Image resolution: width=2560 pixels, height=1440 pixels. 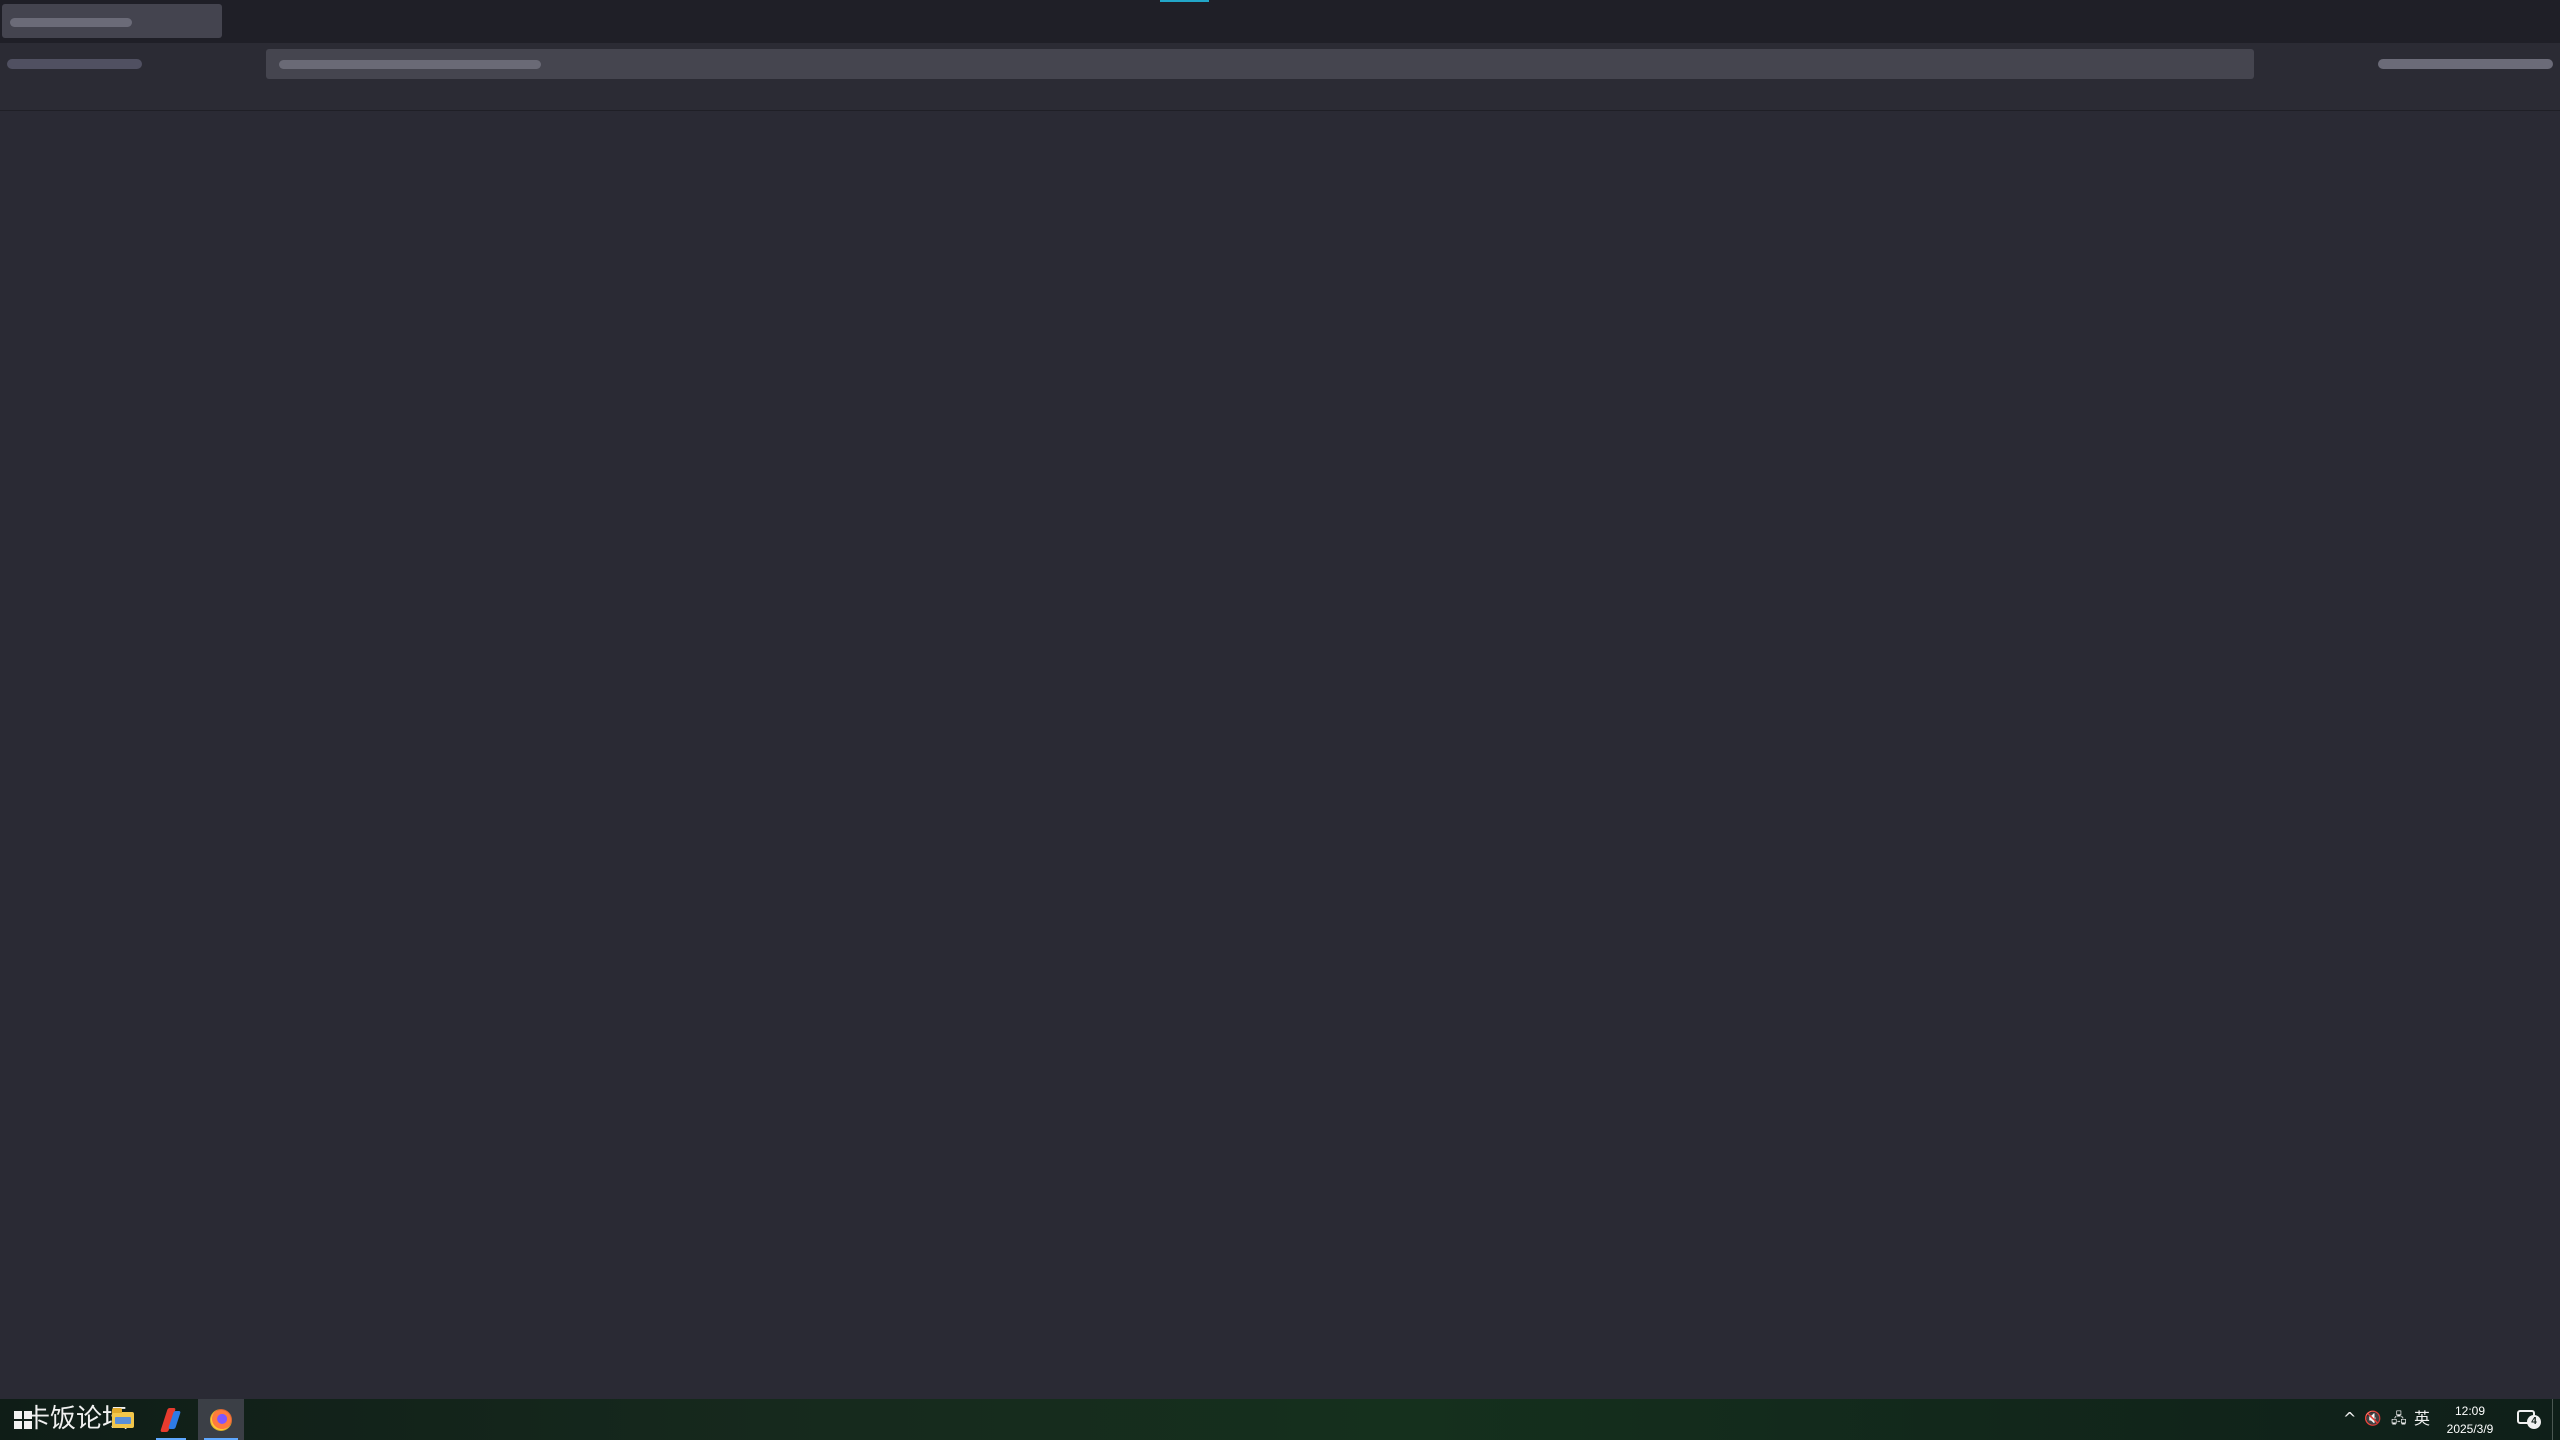 I want to click on address-bar-loading-placeholder, so click(x=410, y=64).